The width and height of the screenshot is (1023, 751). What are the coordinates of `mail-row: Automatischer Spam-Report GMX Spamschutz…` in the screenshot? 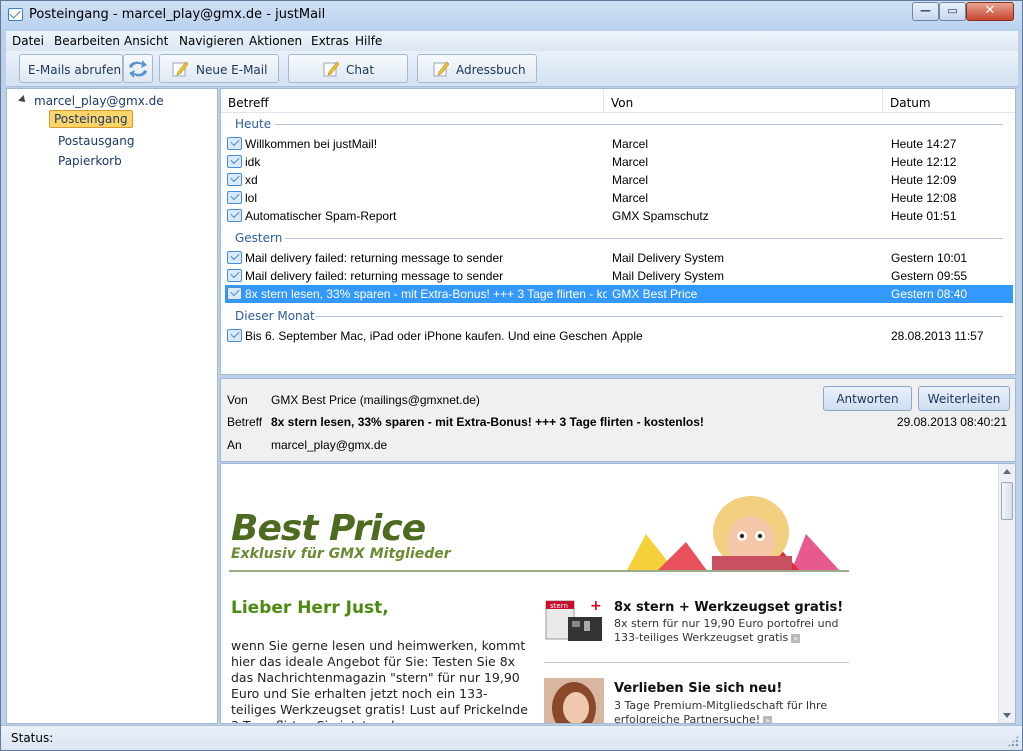 It's located at (619, 216).